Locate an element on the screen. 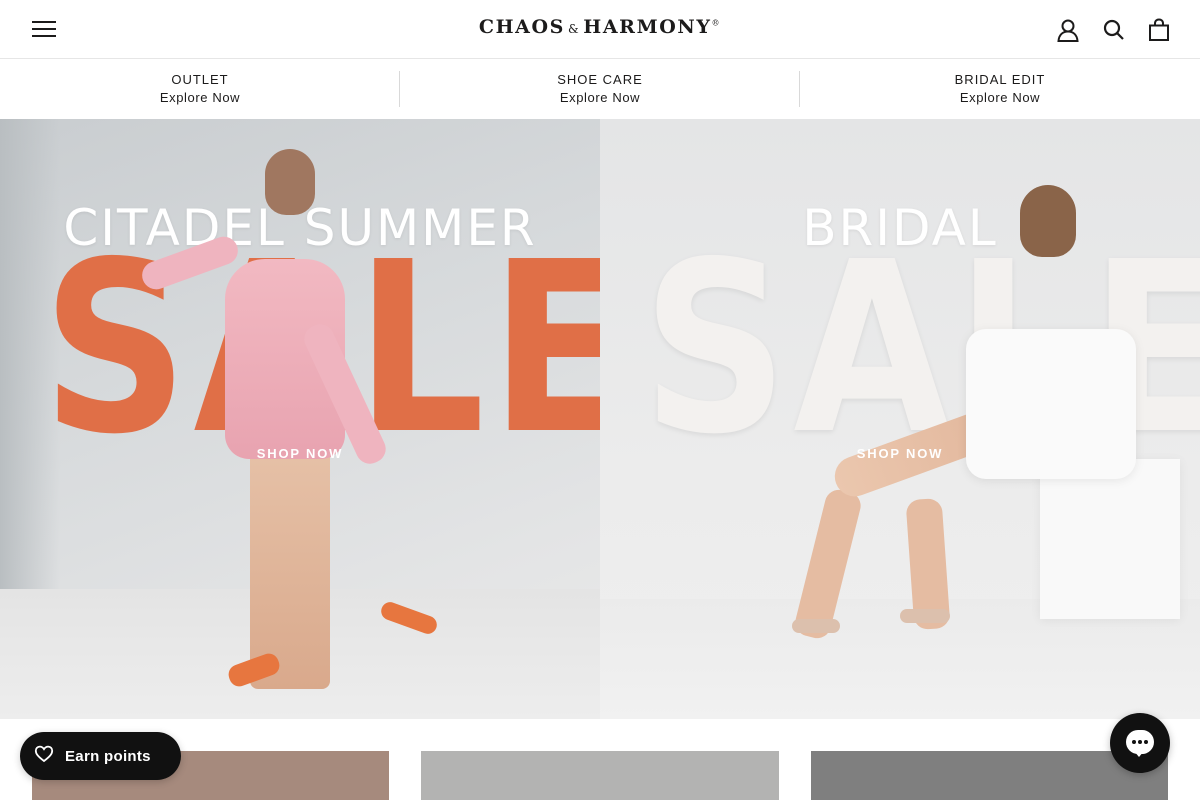 This screenshot has height=800, width=1200. model-legs is located at coordinates (290, 569).